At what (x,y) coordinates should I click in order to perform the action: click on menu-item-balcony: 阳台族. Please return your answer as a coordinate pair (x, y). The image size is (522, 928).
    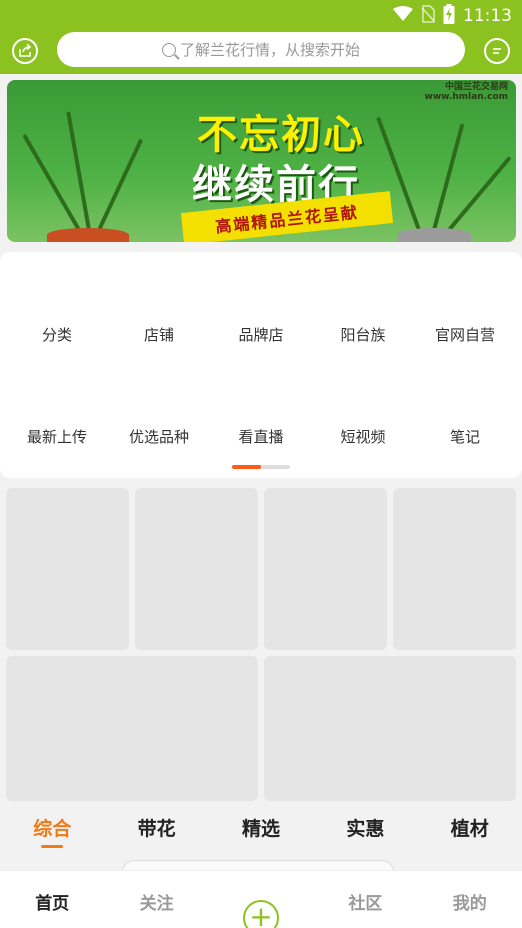
    Looking at the image, I should click on (363, 334).